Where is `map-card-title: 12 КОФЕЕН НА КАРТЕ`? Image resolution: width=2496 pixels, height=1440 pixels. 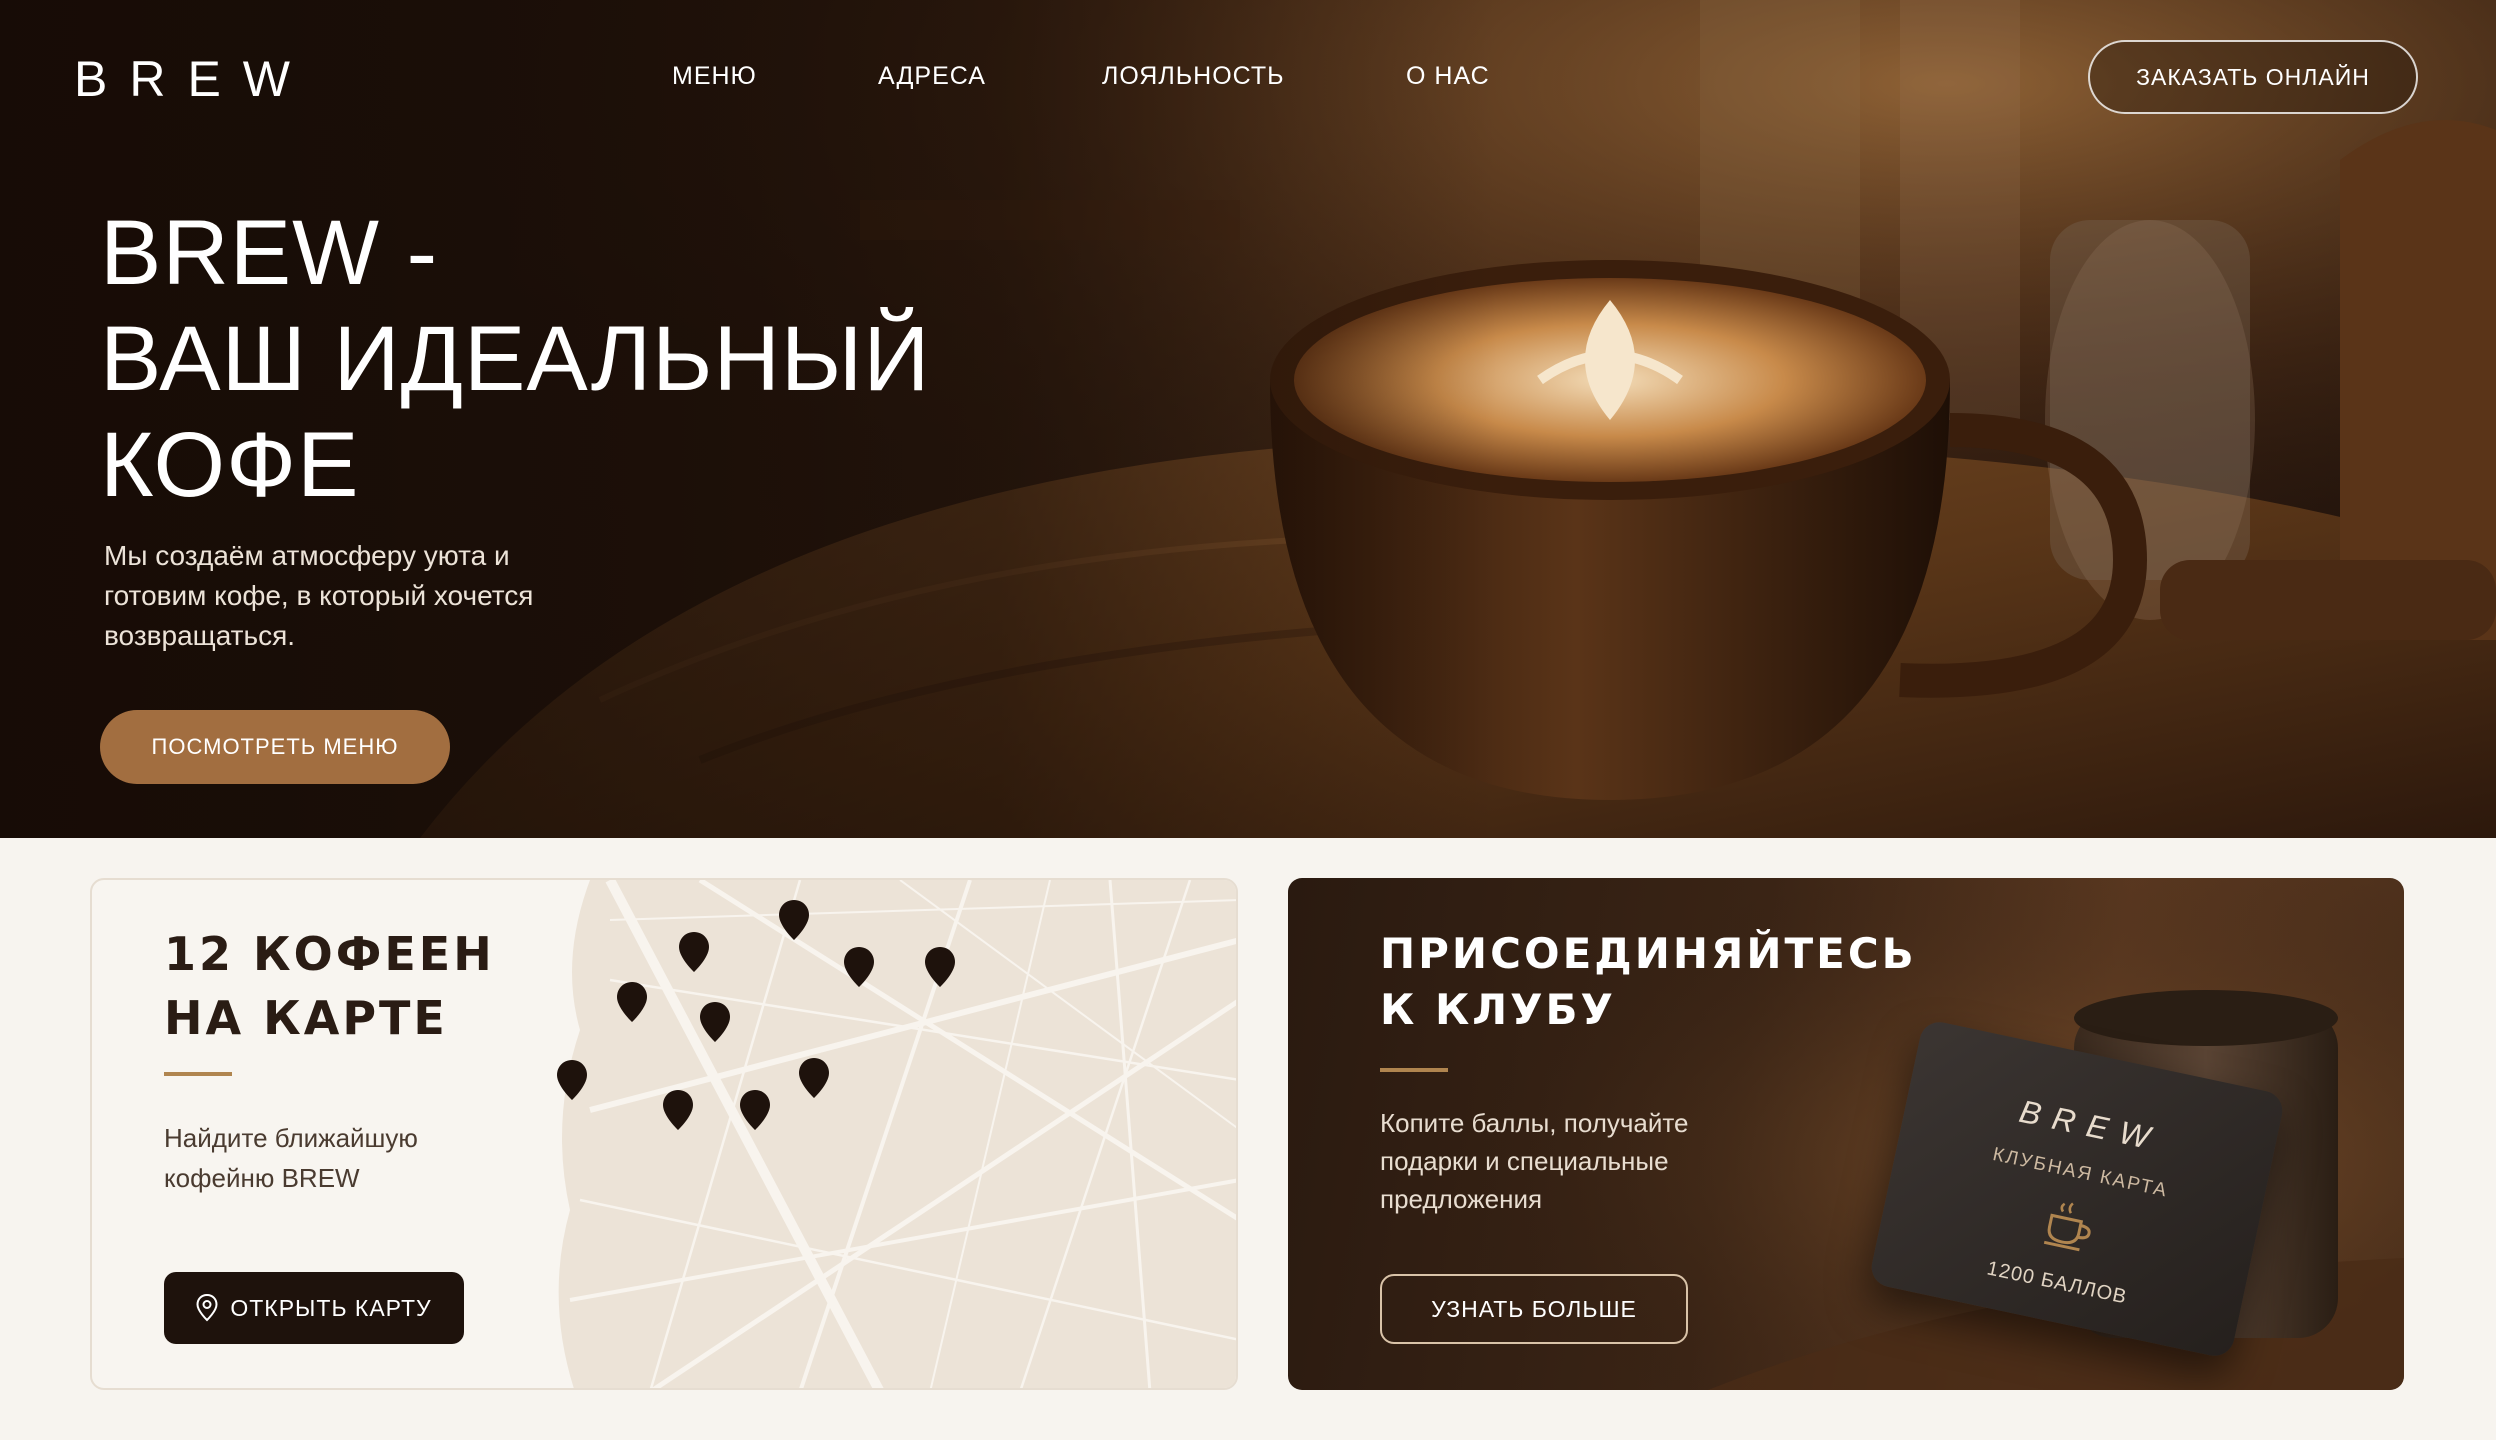 map-card-title: 12 КОФЕЕН НА КАРТЕ is located at coordinates (329, 986).